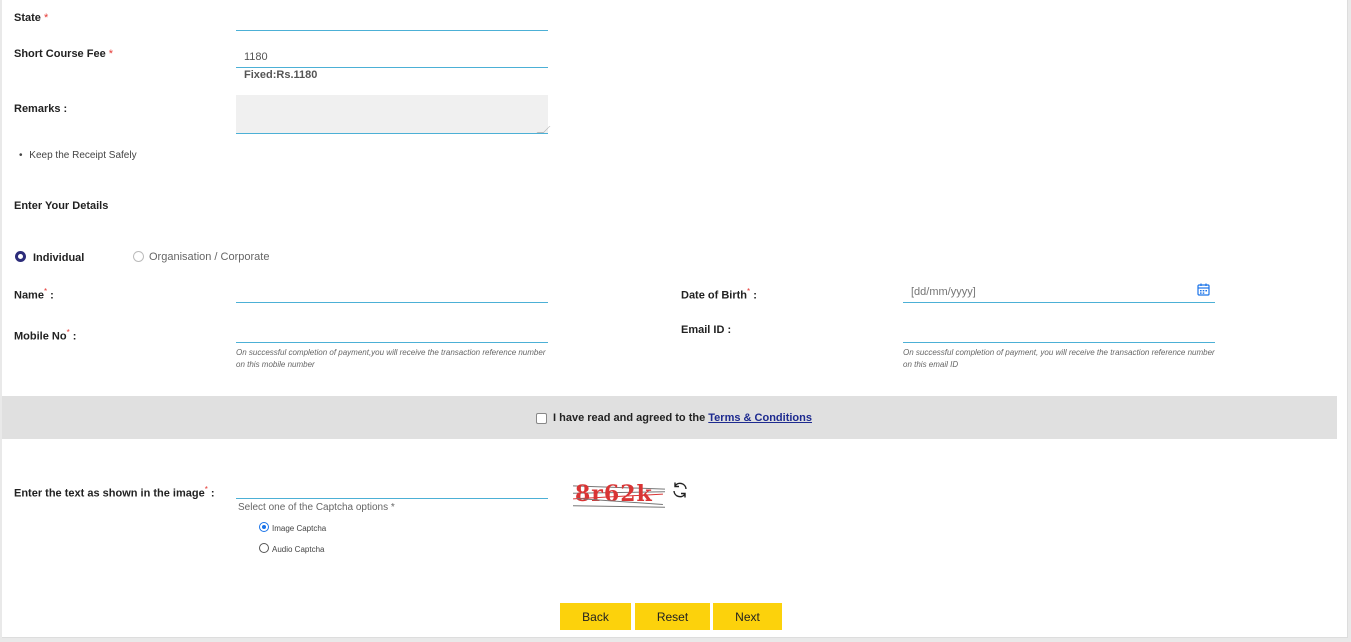 The height and width of the screenshot is (642, 1351). Describe the element at coordinates (595, 616) in the screenshot. I see `back-button: Back` at that location.